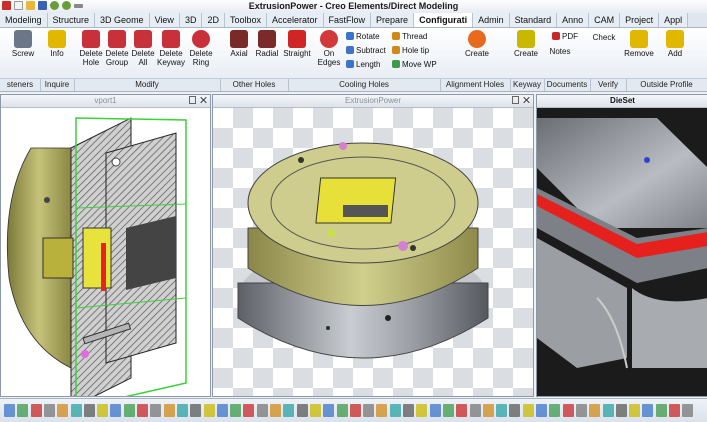  I want to click on tab-3d-geome: 3D Geome, so click(122, 20).